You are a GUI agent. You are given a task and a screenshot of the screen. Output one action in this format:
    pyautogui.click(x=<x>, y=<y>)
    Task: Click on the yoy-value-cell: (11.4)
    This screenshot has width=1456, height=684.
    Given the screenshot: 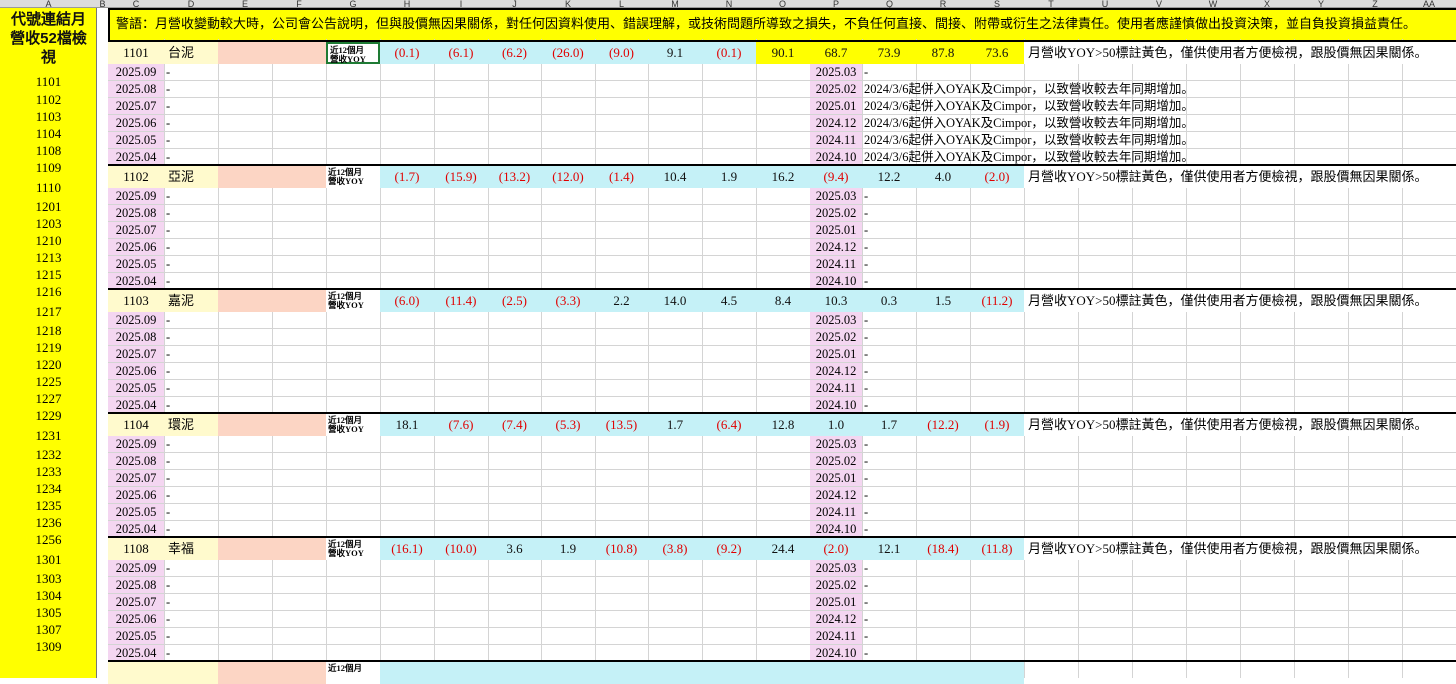 What is the action you would take?
    pyautogui.click(x=461, y=301)
    